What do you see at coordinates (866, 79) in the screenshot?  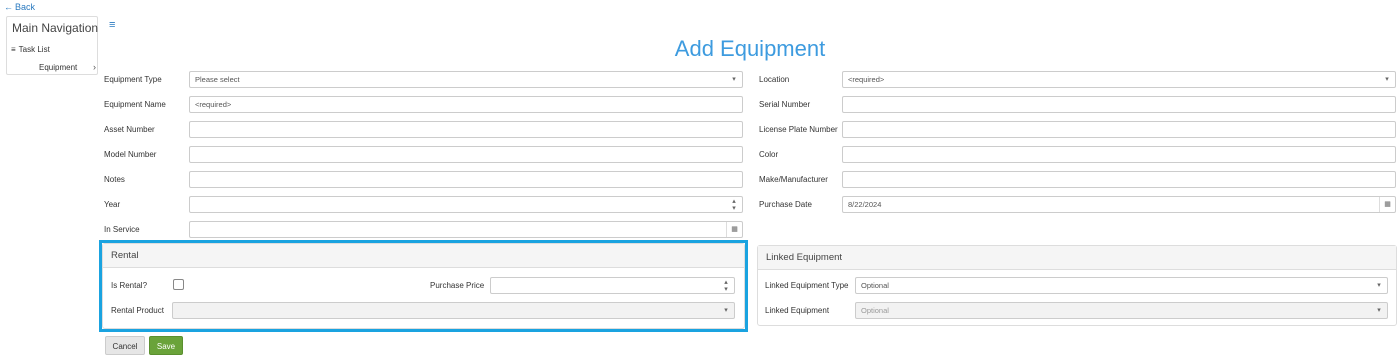 I see `location-value: <required>` at bounding box center [866, 79].